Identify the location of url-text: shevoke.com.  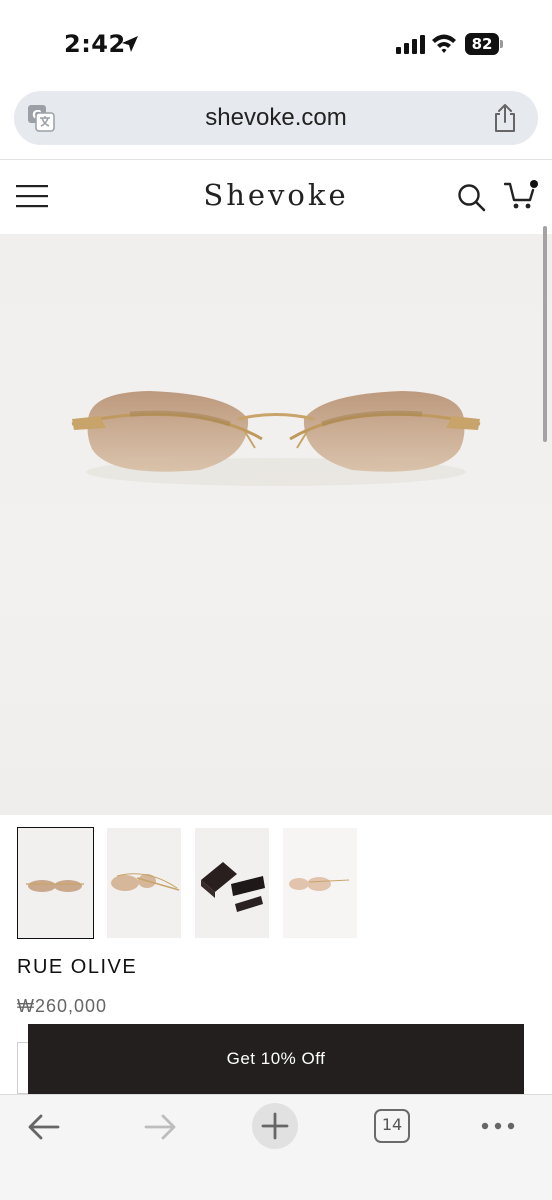
(276, 118).